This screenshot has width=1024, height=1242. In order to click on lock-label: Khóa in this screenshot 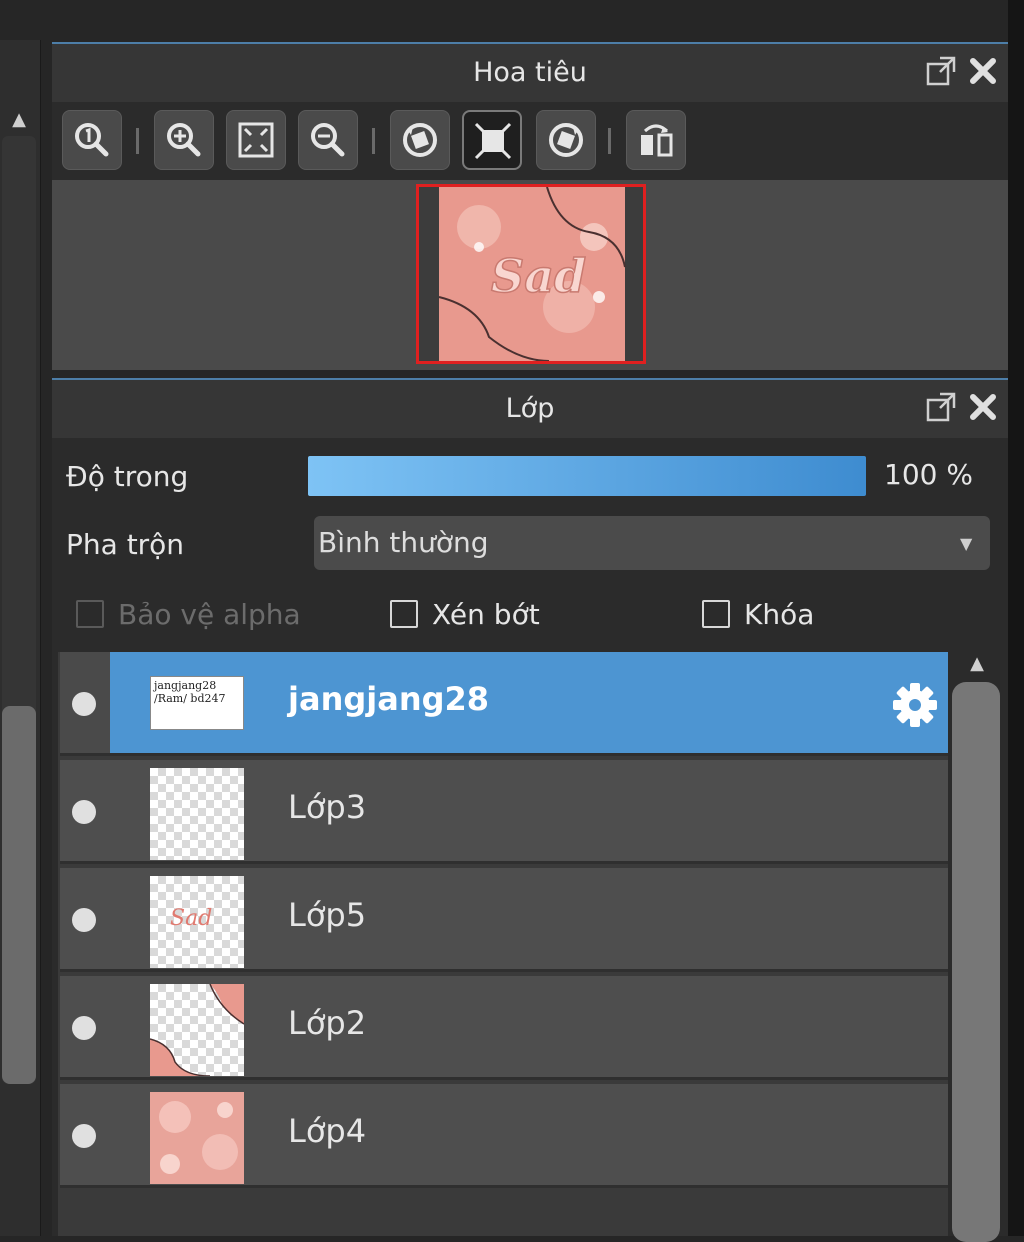, I will do `click(779, 614)`.